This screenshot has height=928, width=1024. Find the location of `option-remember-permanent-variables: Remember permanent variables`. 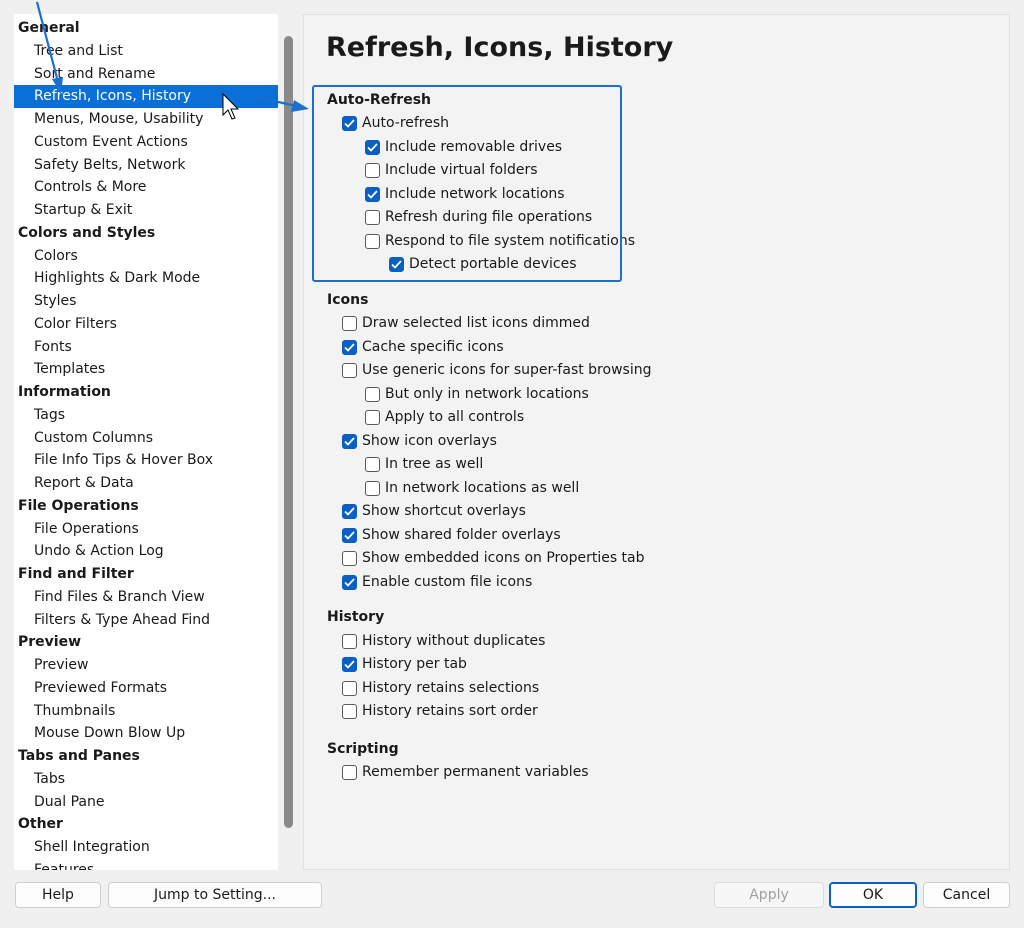

option-remember-permanent-variables: Remember permanent variables is located at coordinates (465, 772).